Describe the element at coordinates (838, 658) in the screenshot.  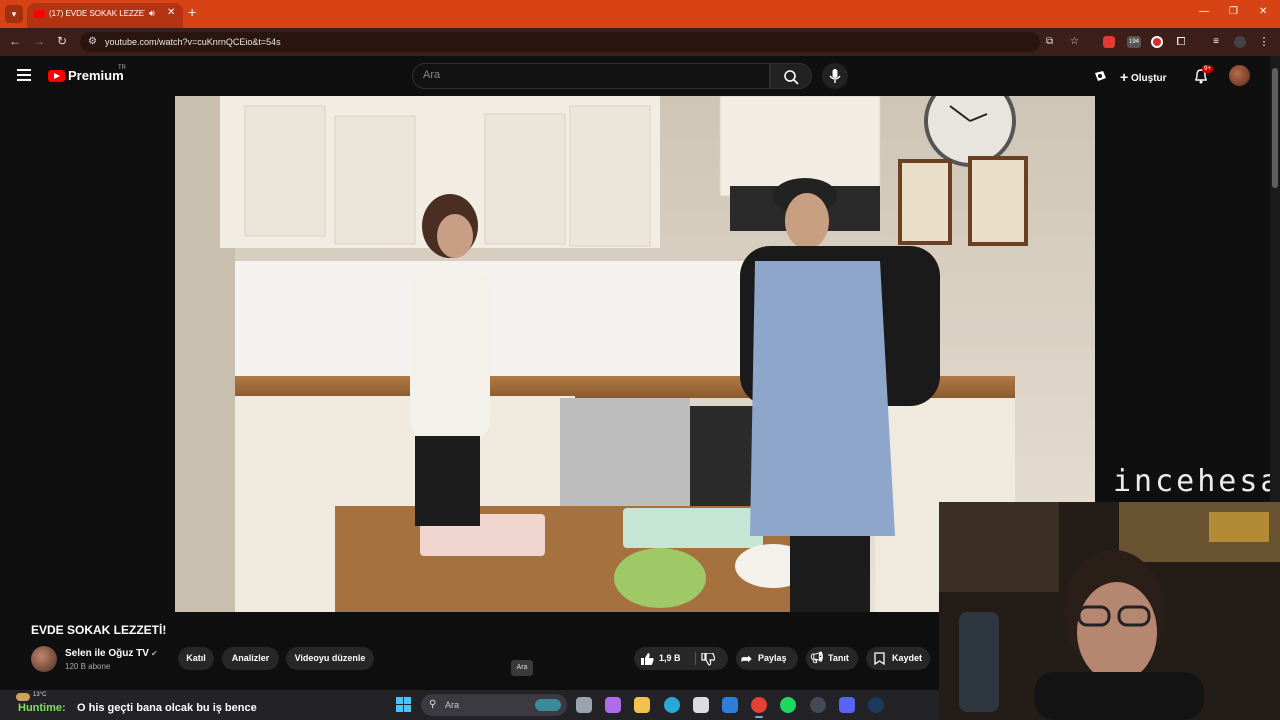
I see `promote-label: Tanıt` at that location.